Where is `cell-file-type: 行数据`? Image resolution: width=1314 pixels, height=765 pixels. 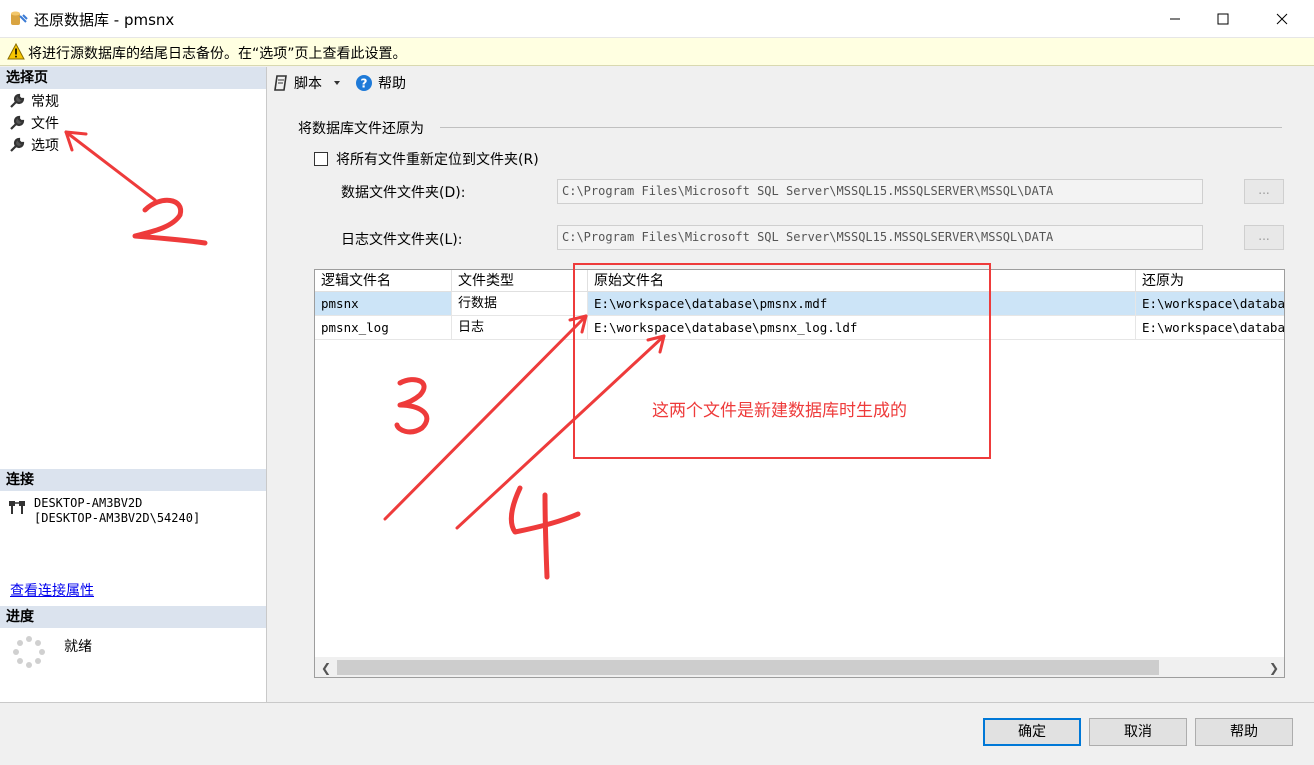
cell-file-type: 行数据 is located at coordinates (520, 304).